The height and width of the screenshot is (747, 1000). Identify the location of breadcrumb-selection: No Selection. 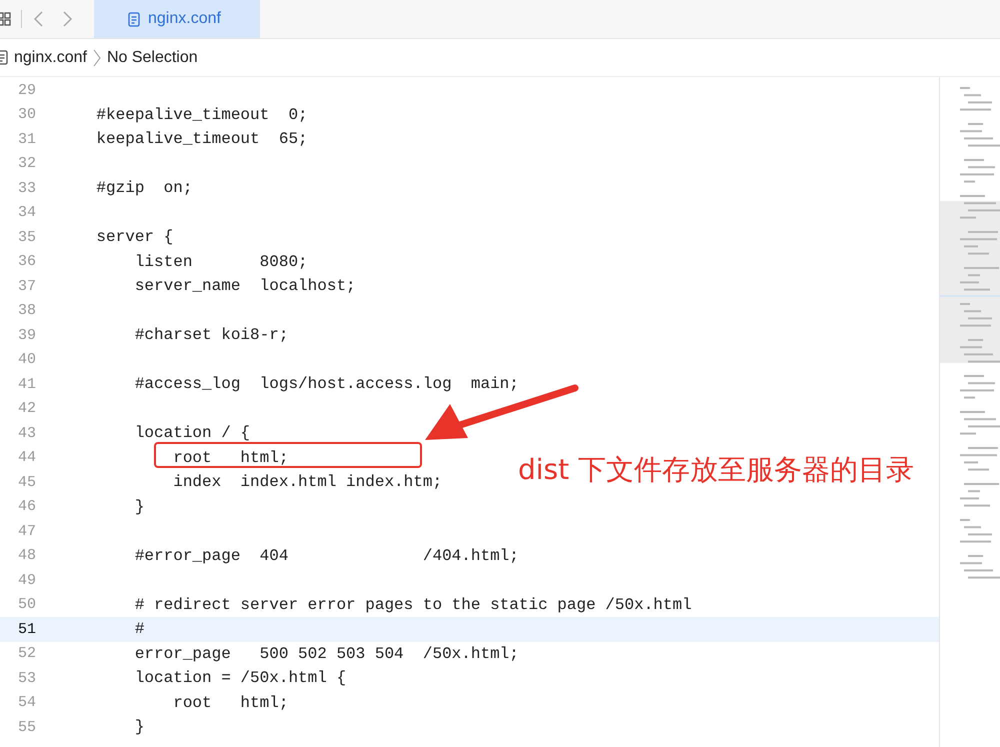
(152, 57).